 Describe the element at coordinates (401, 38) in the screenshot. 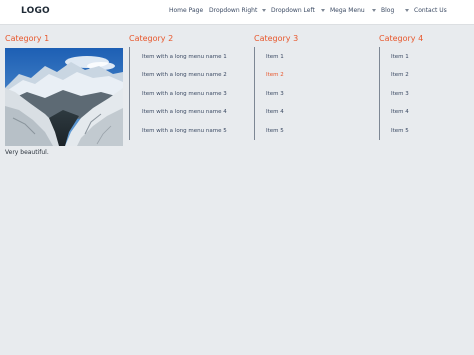

I see `category-4-title: Category 4` at that location.